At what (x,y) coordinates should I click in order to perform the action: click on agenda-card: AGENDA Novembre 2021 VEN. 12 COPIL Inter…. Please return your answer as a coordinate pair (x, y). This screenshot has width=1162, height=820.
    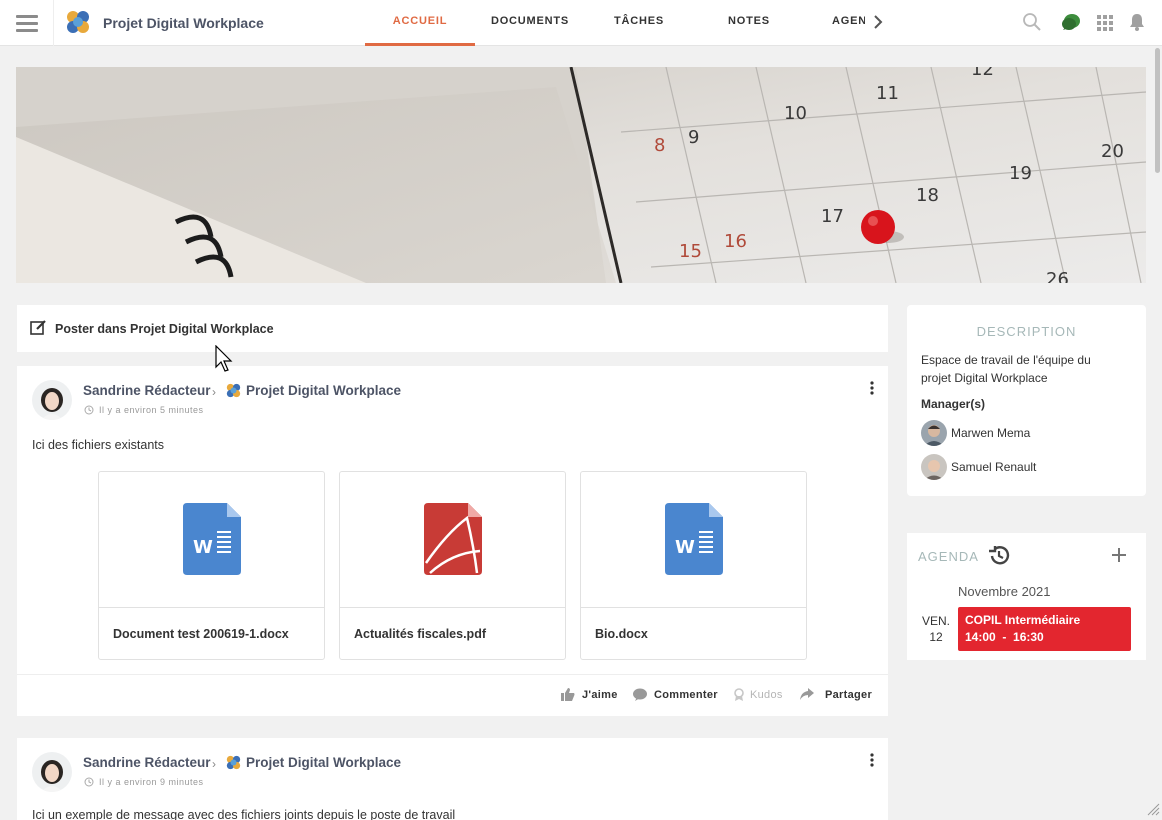
    Looking at the image, I should click on (1026, 596).